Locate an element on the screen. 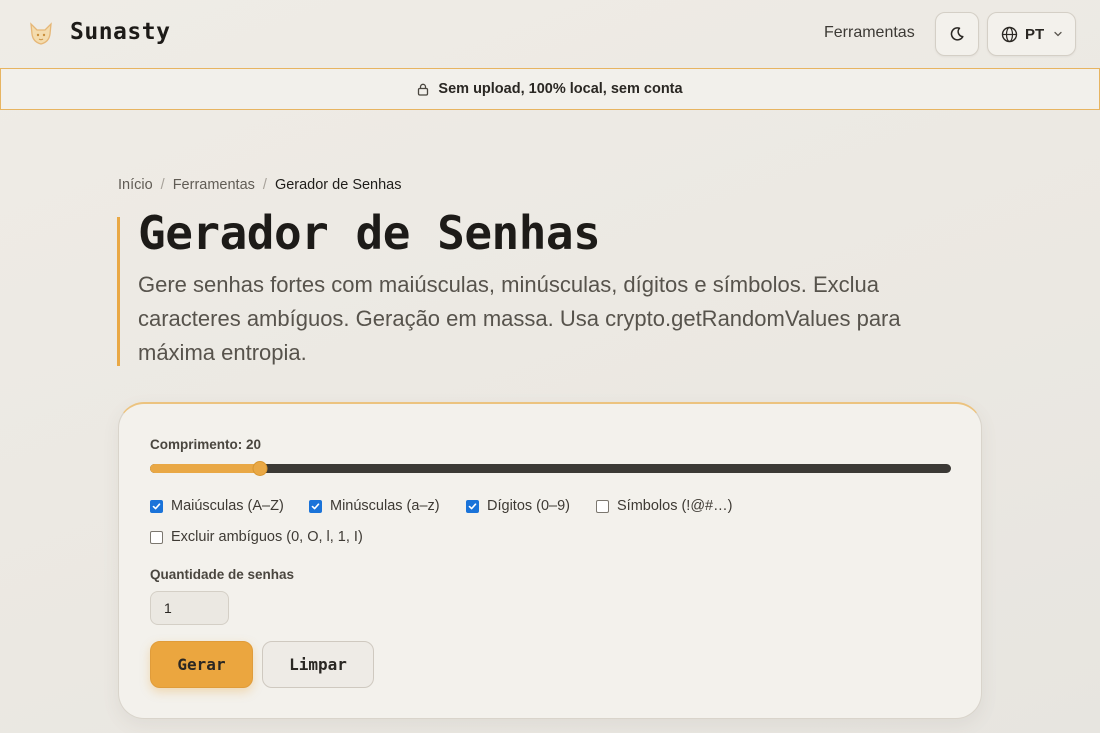  option-symbols-label: Símbolos (!@#…) is located at coordinates (675, 506).